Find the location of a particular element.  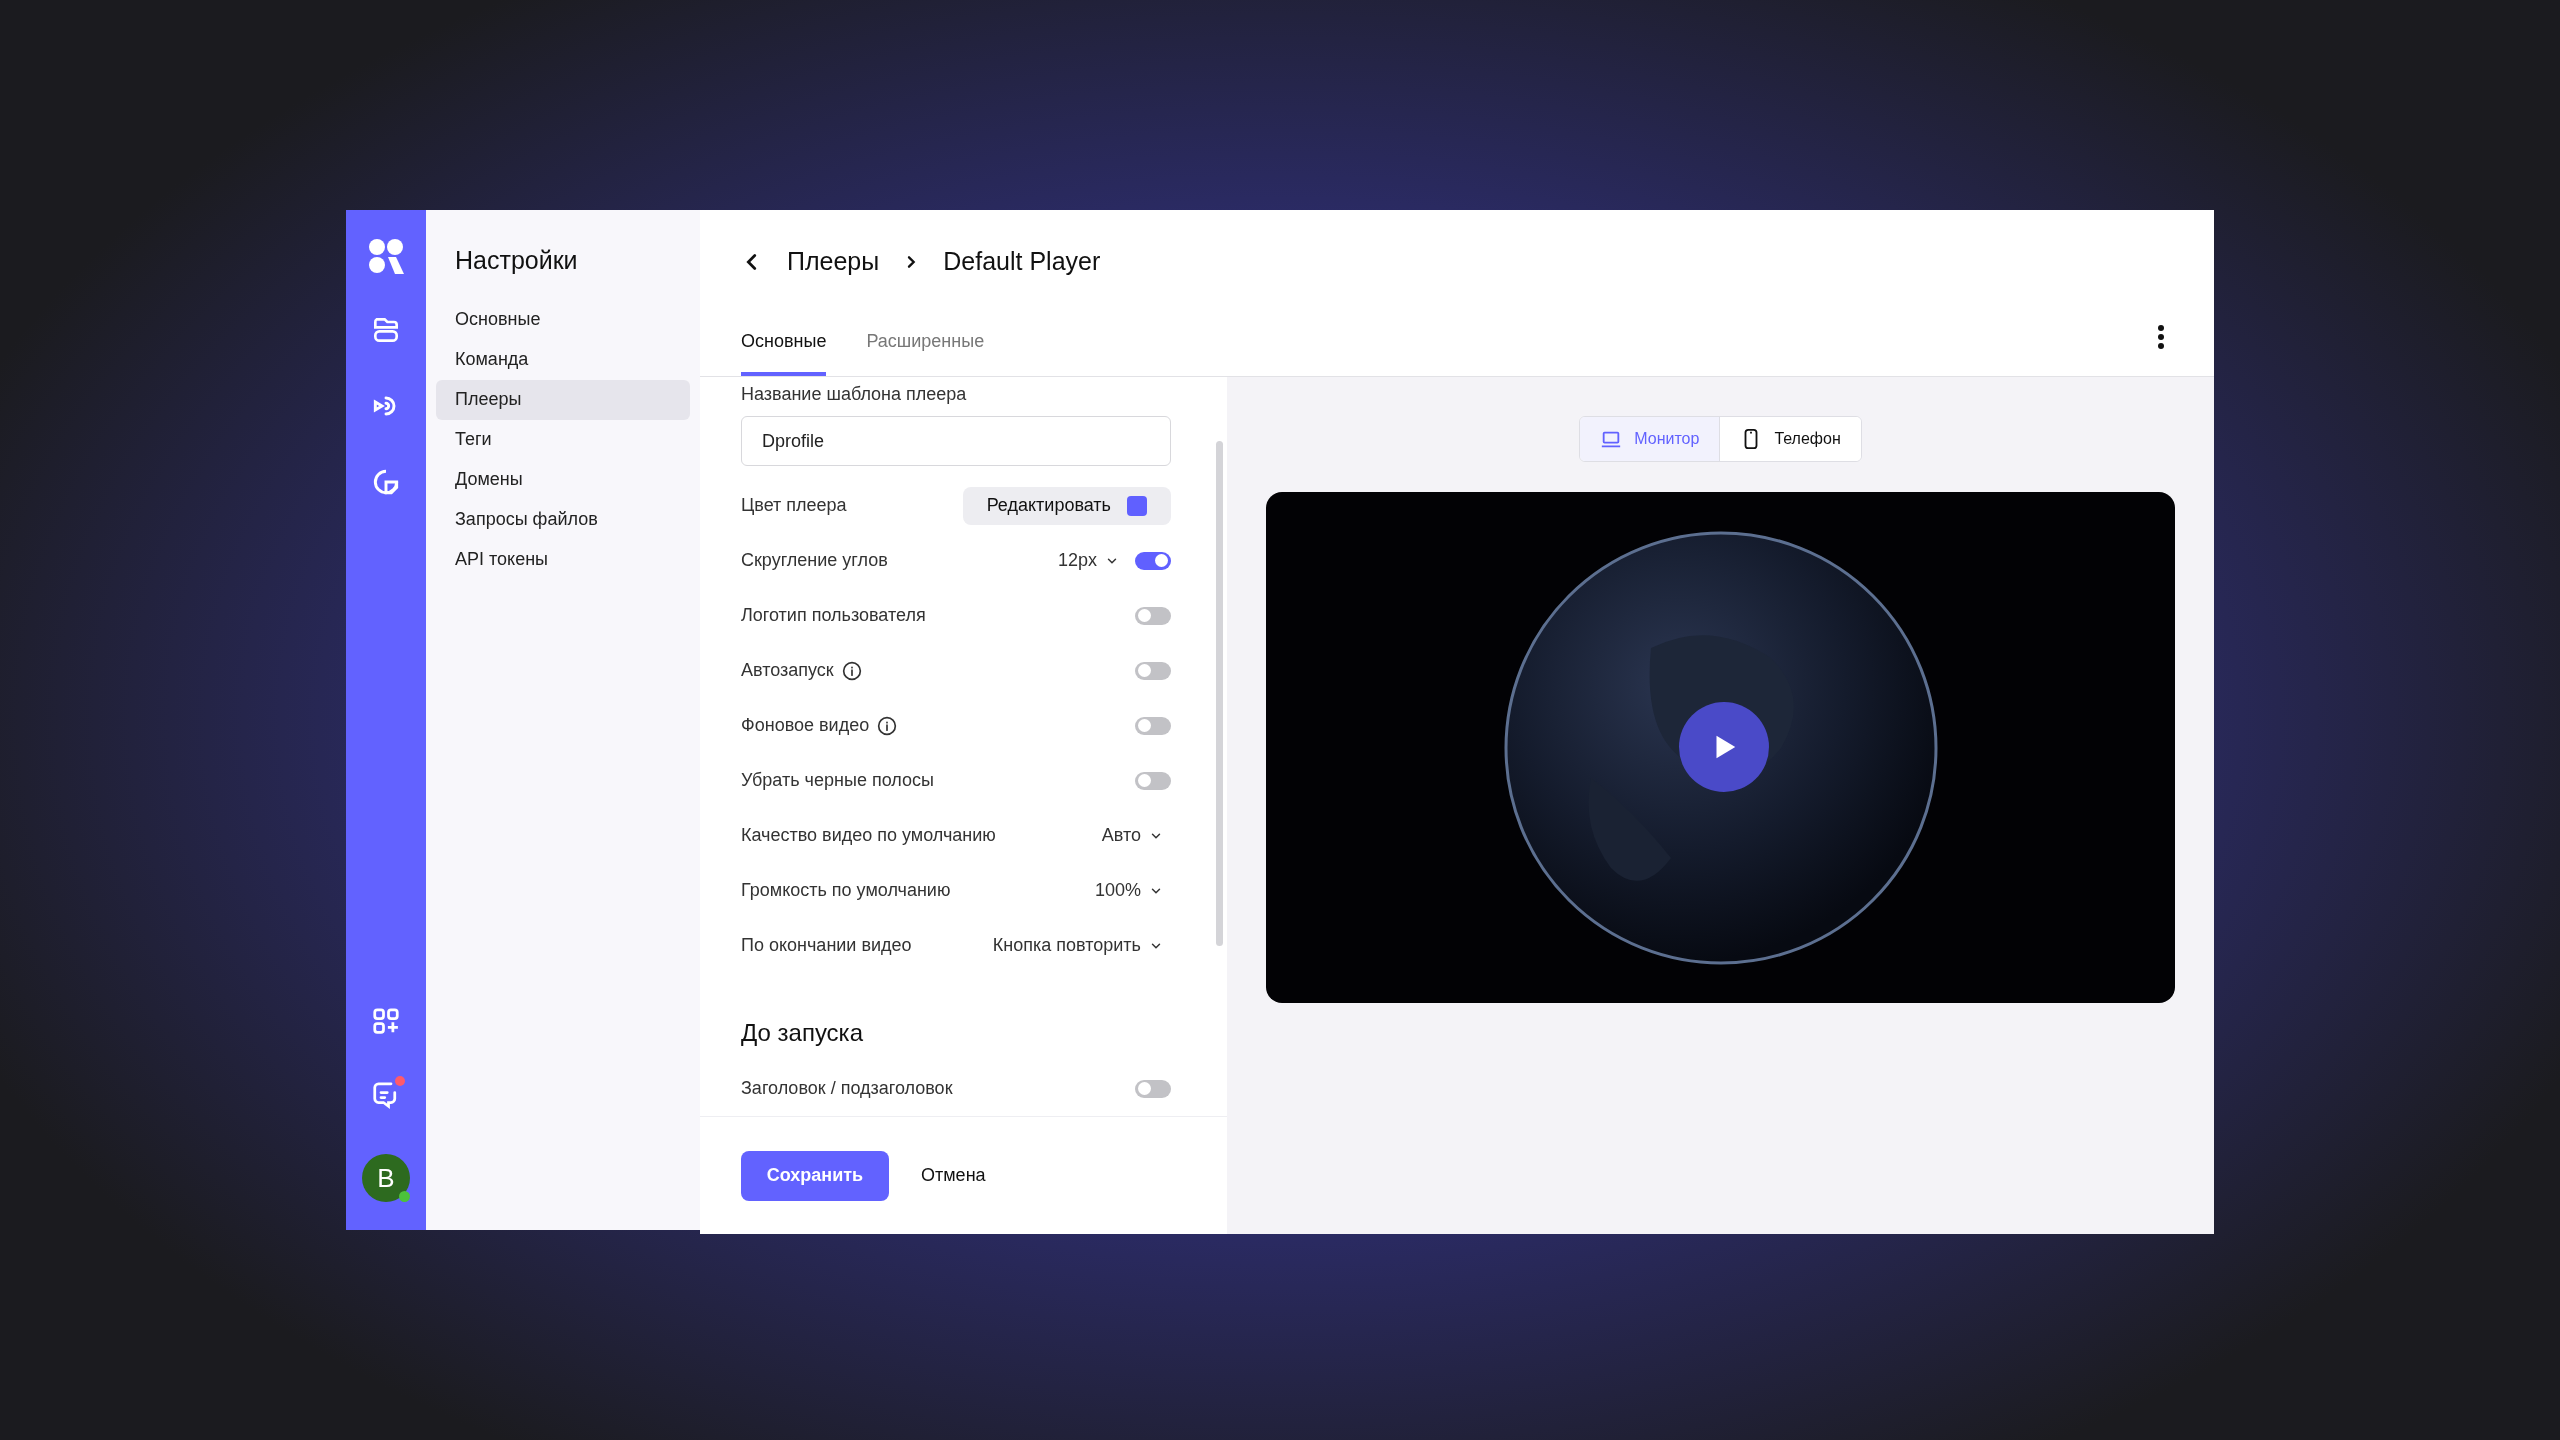

breadcrumb-item: Default Player is located at coordinates (1022, 261).